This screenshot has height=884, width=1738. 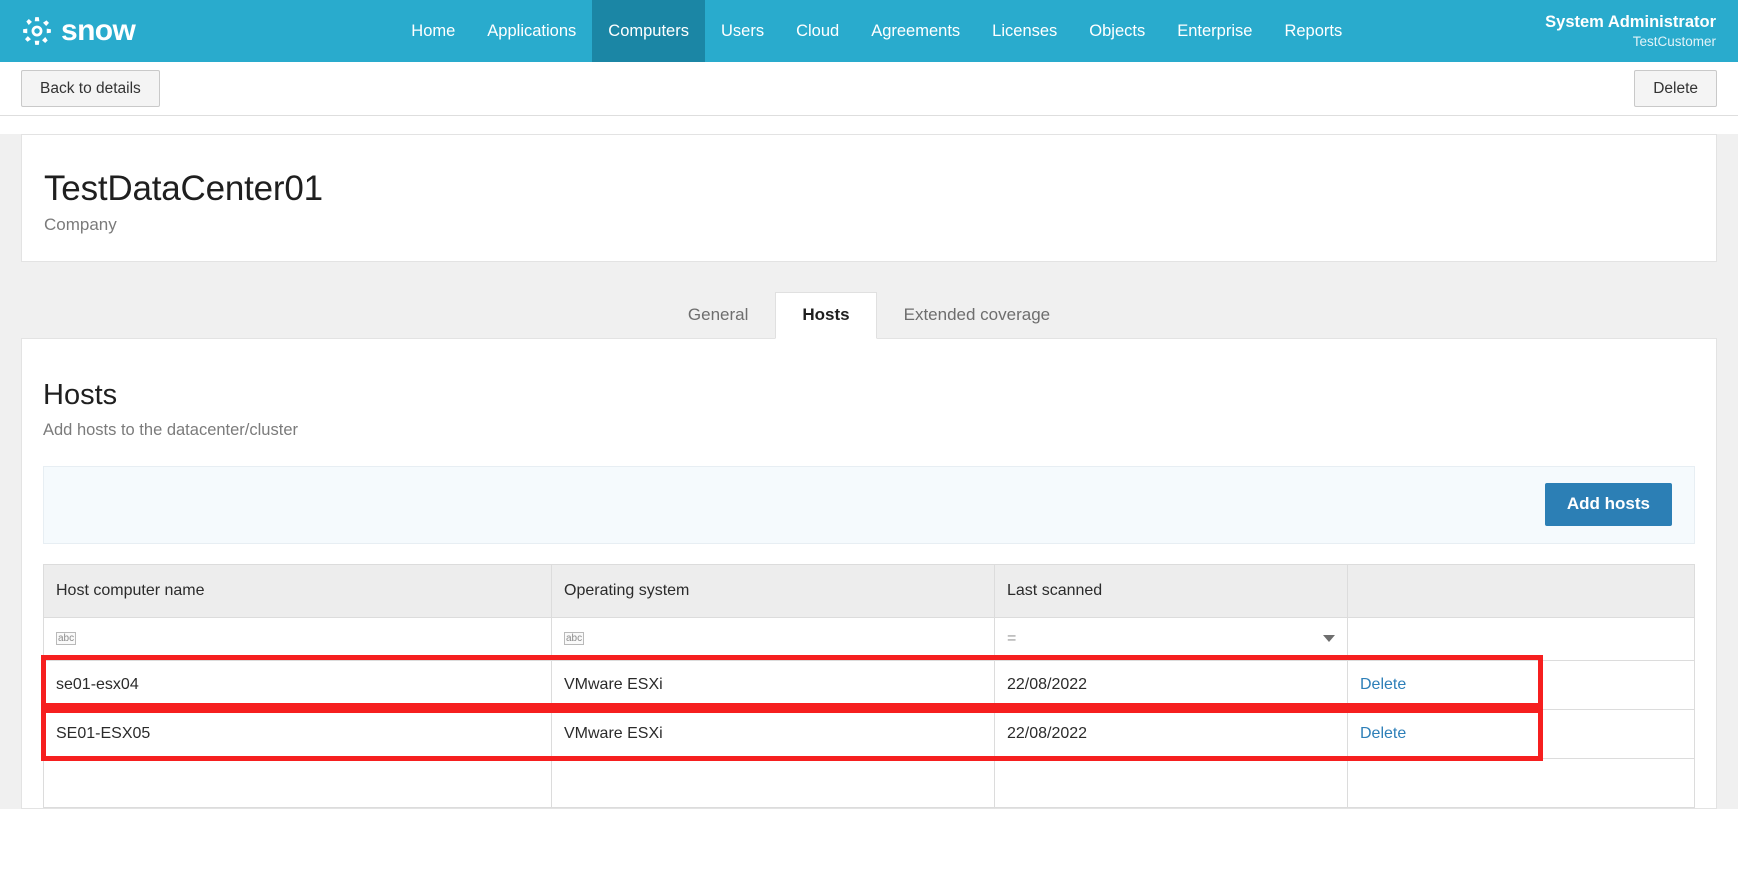 I want to click on table-filter-row: abc abc =, so click(x=869, y=639).